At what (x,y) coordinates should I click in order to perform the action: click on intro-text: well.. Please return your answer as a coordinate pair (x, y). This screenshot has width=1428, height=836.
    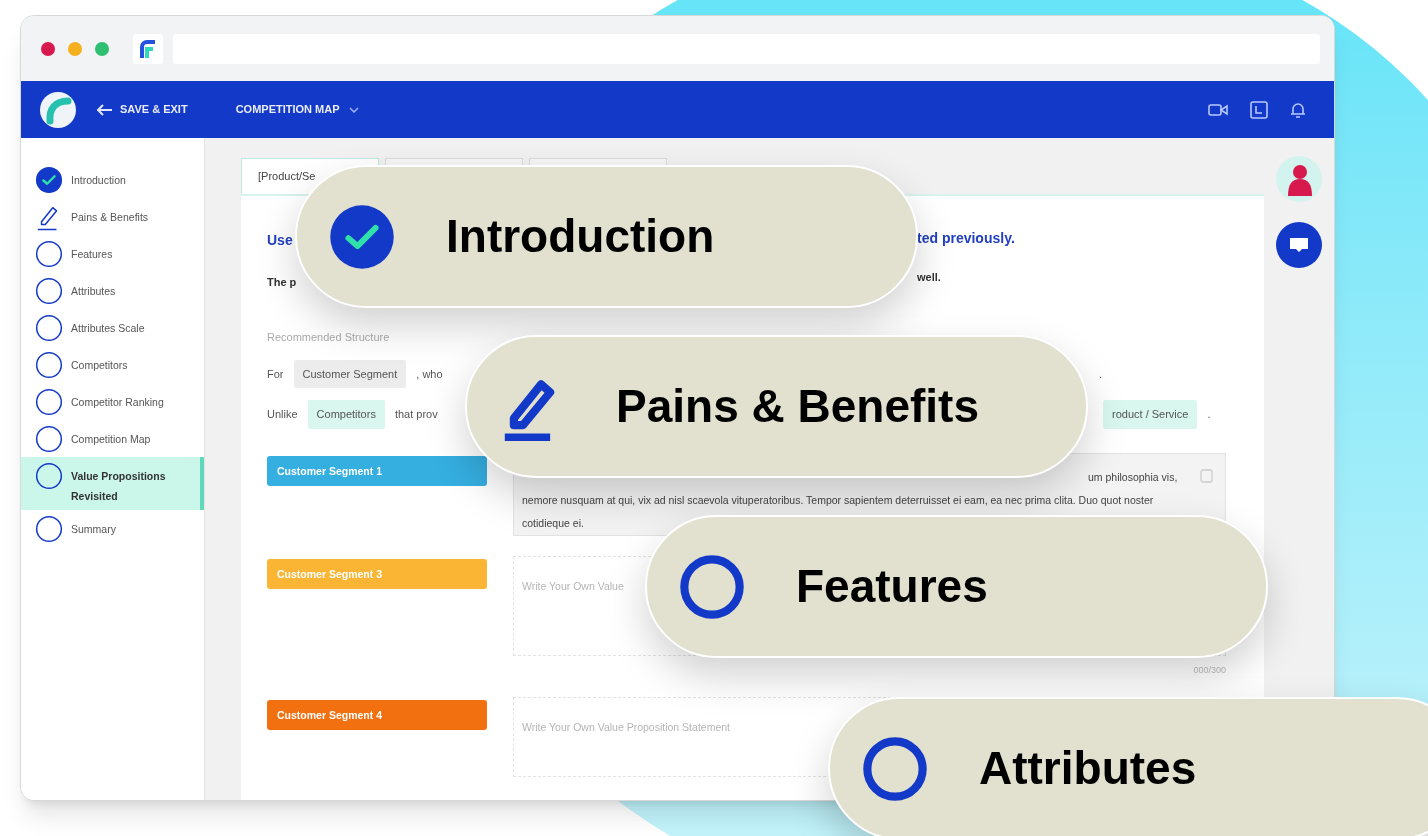
    Looking at the image, I should click on (929, 277).